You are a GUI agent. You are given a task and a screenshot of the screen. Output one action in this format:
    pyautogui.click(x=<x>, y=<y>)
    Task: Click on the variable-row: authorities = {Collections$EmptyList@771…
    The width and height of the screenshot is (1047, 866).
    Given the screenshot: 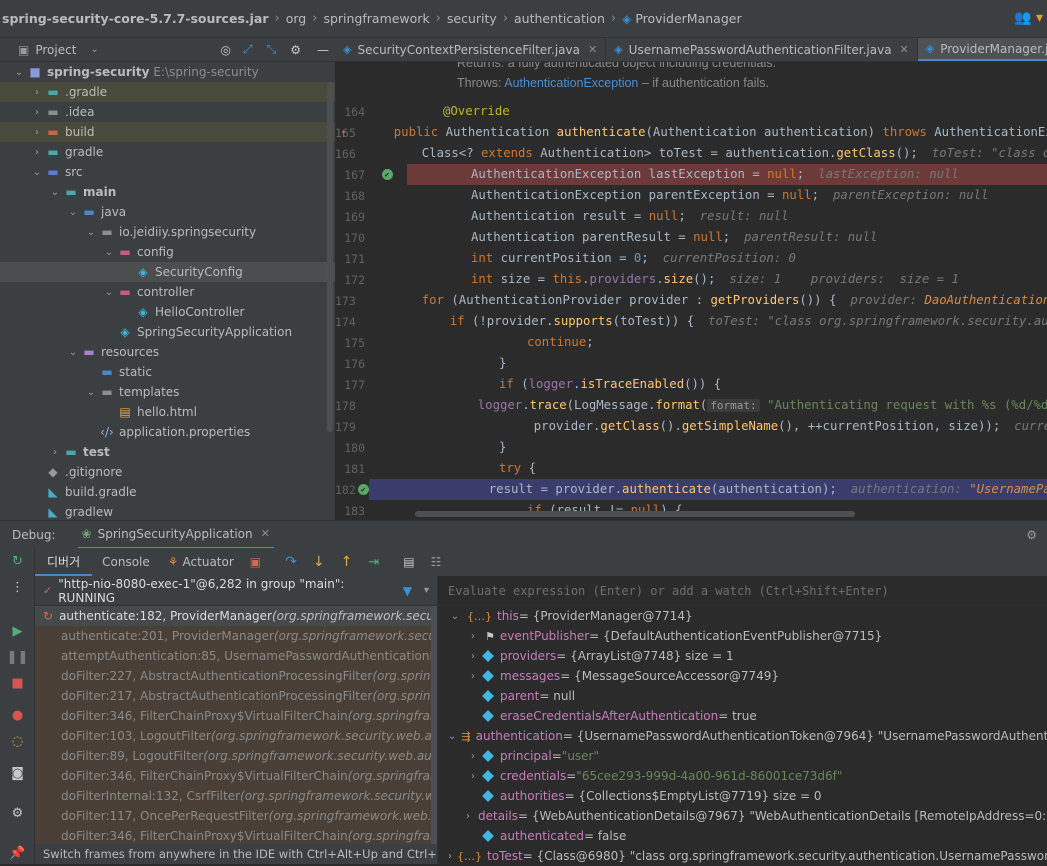 What is the action you would take?
    pyautogui.click(x=742, y=796)
    